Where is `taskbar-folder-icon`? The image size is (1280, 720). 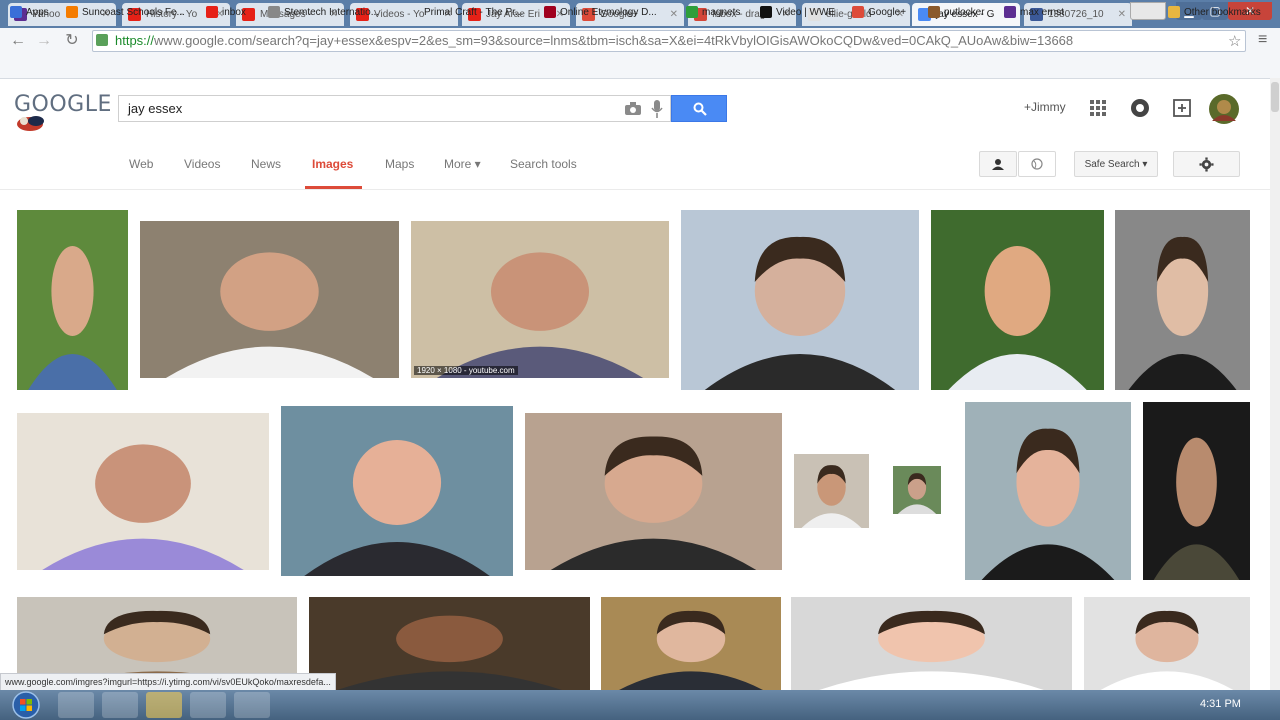
taskbar-folder-icon is located at coordinates (164, 705).